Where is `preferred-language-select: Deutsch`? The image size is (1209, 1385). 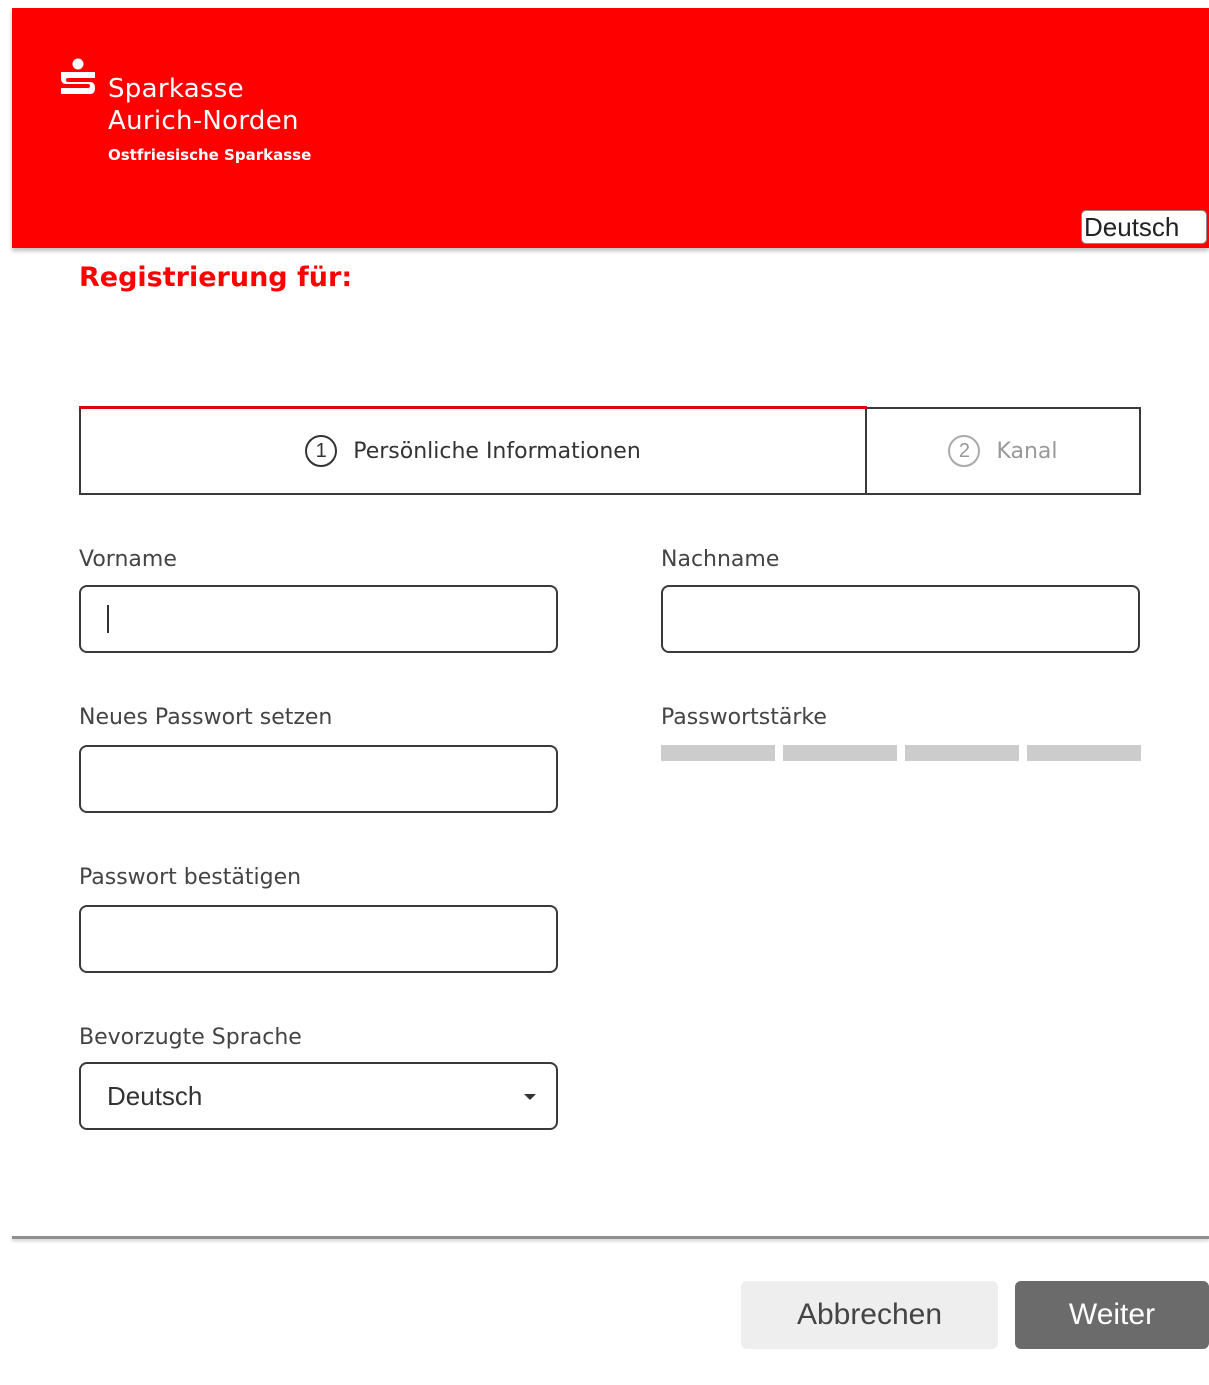
preferred-language-select: Deutsch is located at coordinates (318, 1096).